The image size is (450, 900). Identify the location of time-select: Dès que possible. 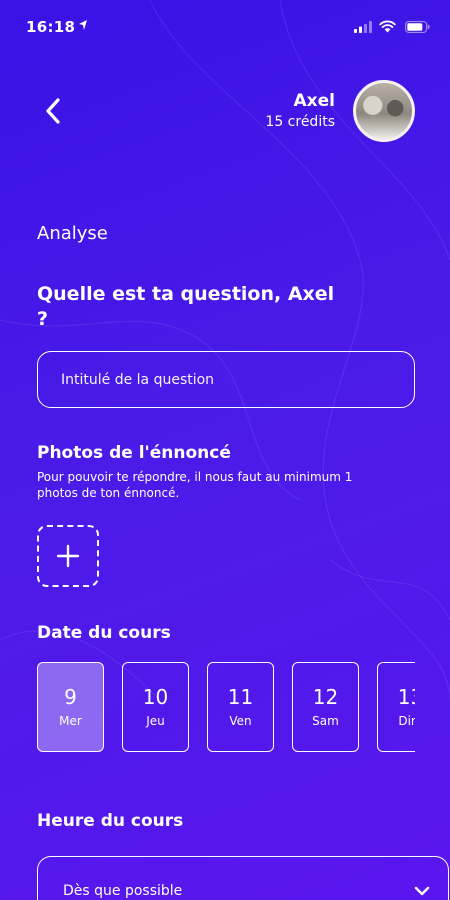
(243, 878).